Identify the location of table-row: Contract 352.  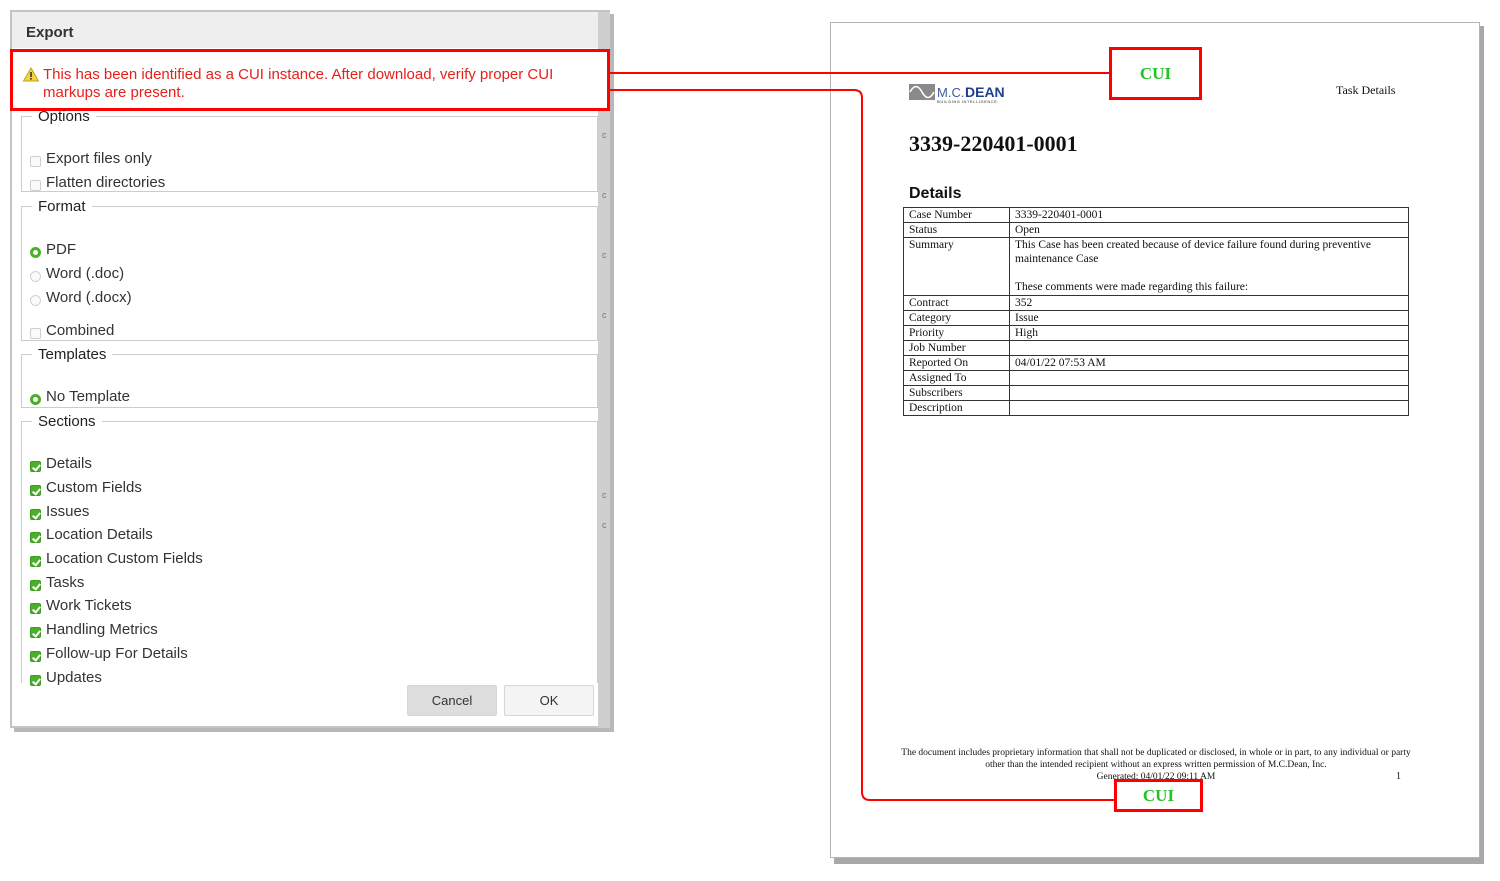
(1156, 303).